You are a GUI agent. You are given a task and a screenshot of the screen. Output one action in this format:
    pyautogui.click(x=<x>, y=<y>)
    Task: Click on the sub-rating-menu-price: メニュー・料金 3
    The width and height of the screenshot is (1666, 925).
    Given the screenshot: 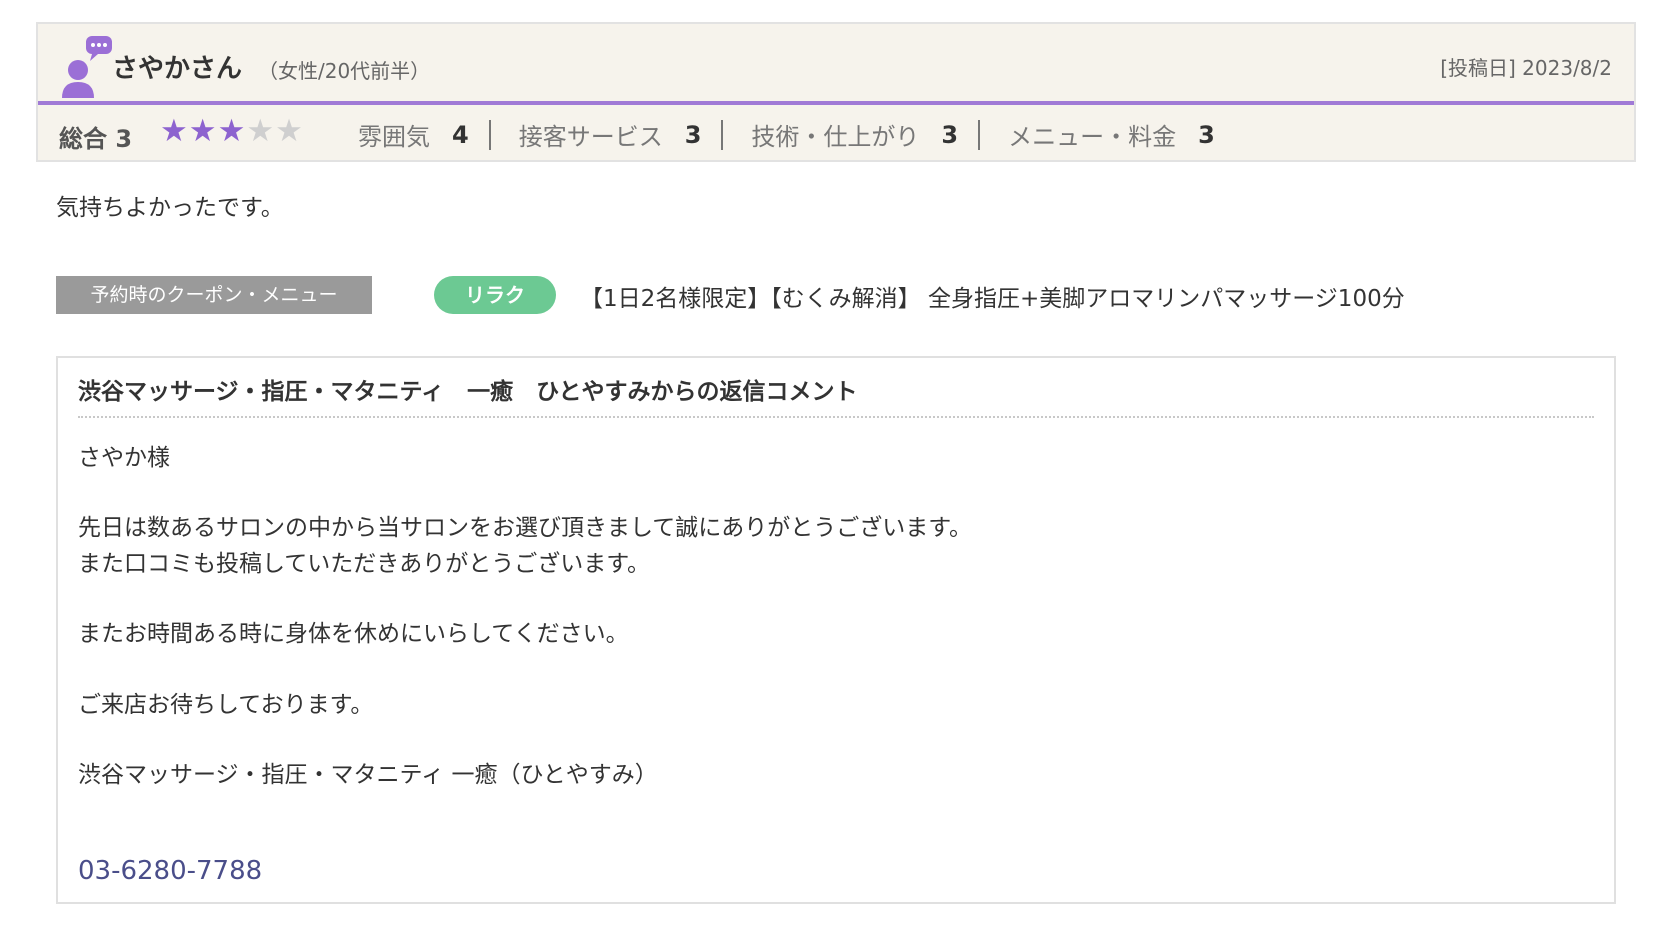 What is the action you would take?
    pyautogui.click(x=1121, y=134)
    